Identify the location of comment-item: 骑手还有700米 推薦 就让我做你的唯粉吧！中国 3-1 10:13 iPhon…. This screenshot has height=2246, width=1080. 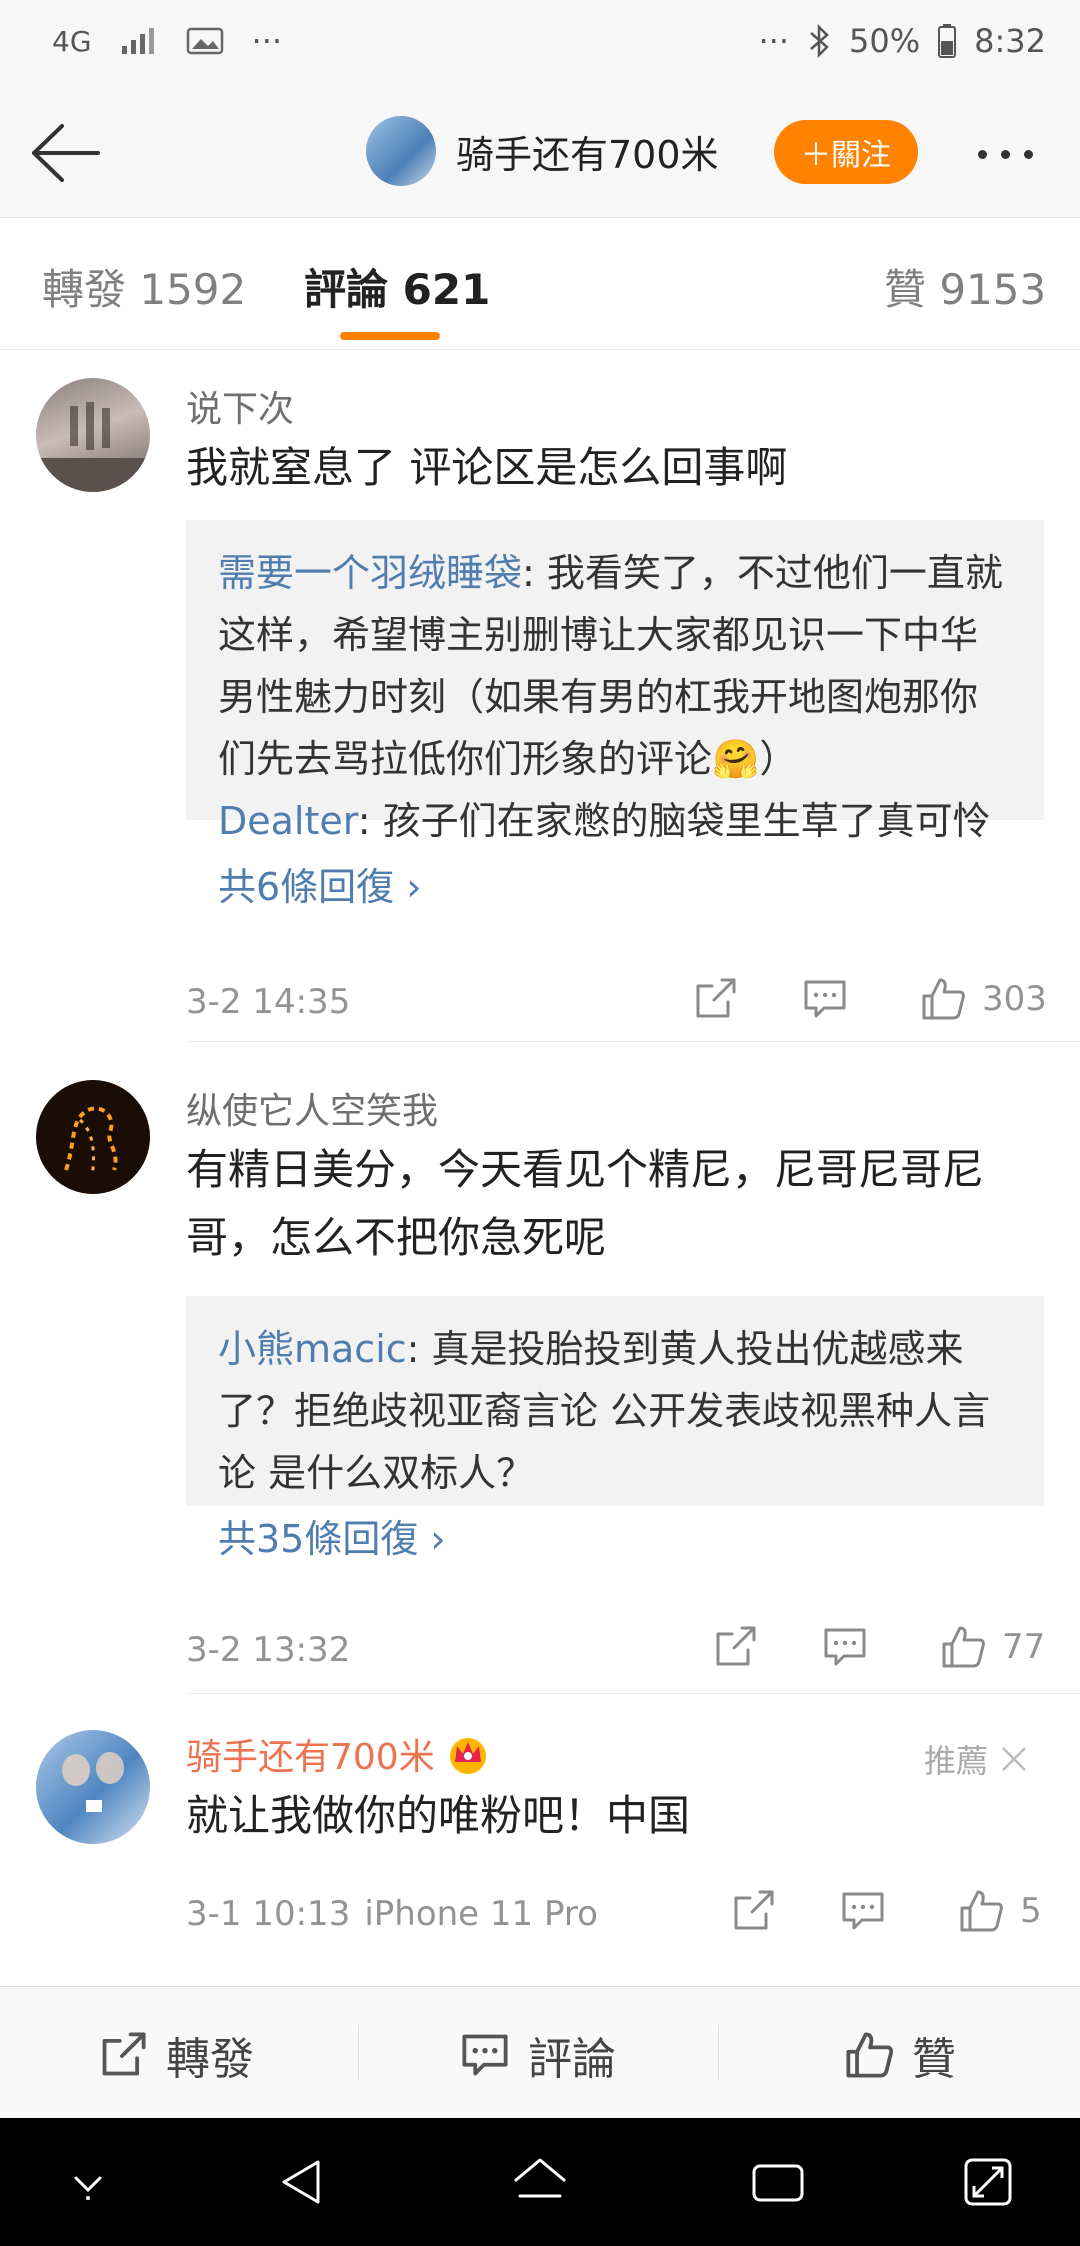
(540, 1840).